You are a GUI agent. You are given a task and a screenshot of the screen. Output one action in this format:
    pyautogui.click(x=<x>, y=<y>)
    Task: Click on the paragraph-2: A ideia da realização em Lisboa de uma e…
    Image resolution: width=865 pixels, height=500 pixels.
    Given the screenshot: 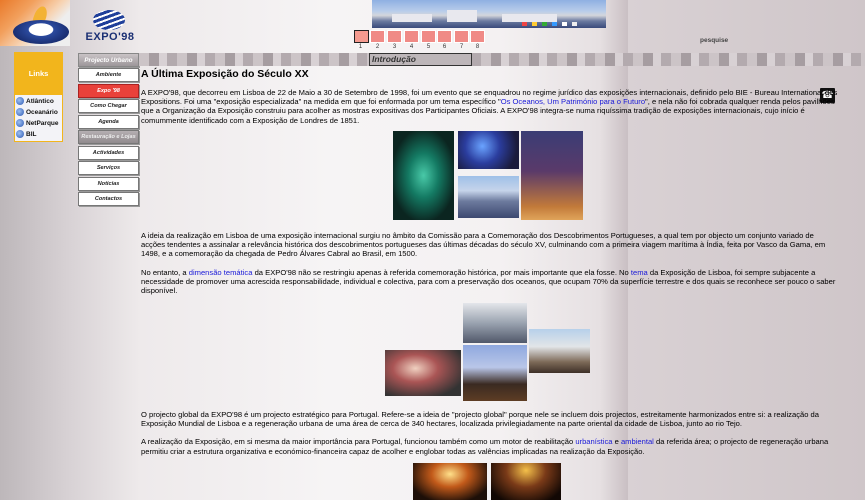 What is the action you would take?
    pyautogui.click(x=483, y=245)
    